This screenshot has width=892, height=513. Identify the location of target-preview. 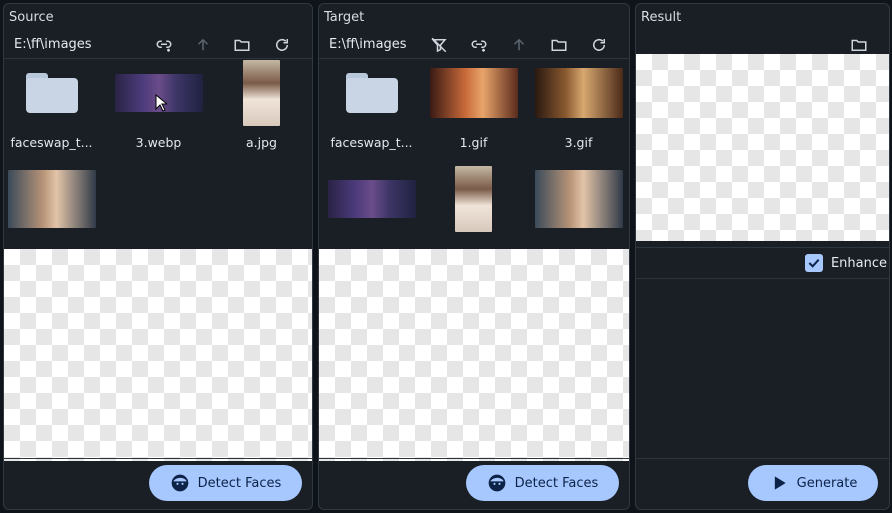
(474, 355).